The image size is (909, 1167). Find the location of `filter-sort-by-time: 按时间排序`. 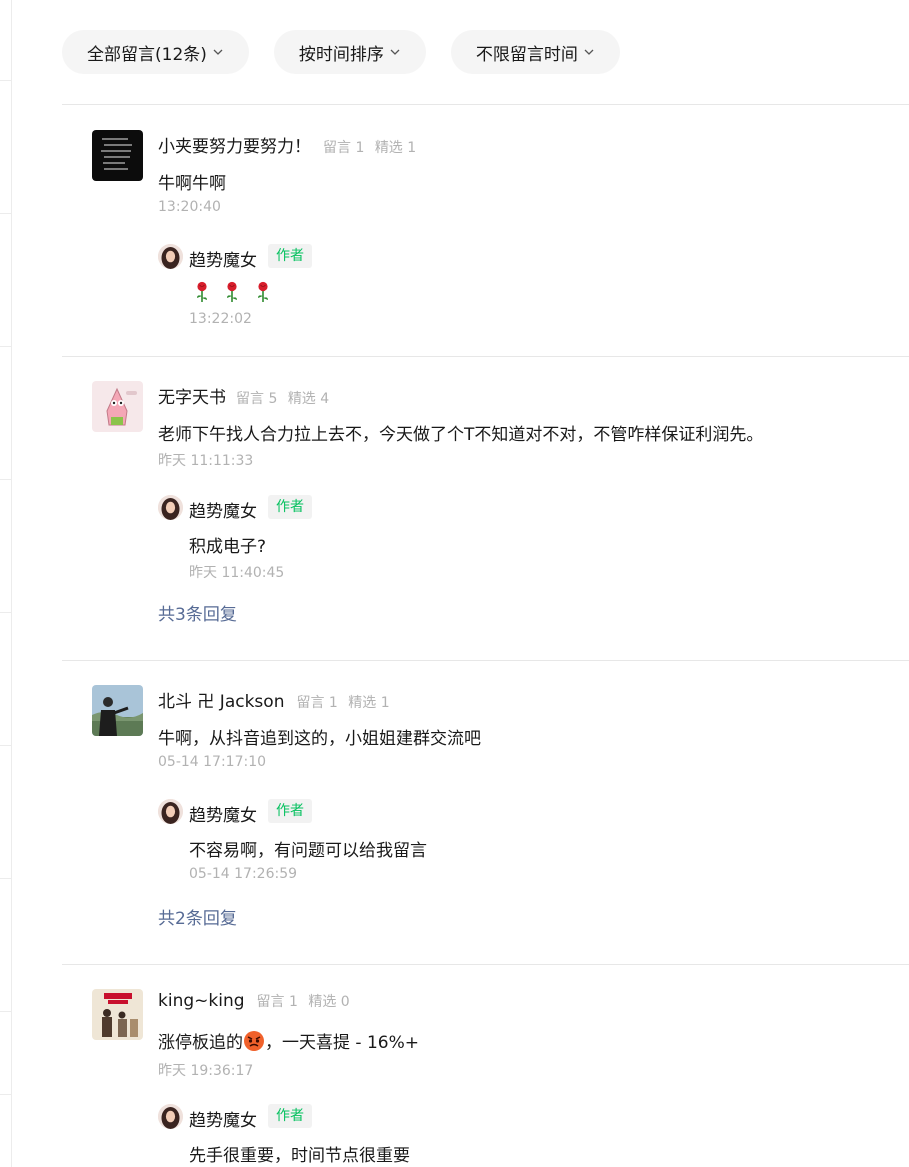

filter-sort-by-time: 按时间排序 is located at coordinates (349, 52).